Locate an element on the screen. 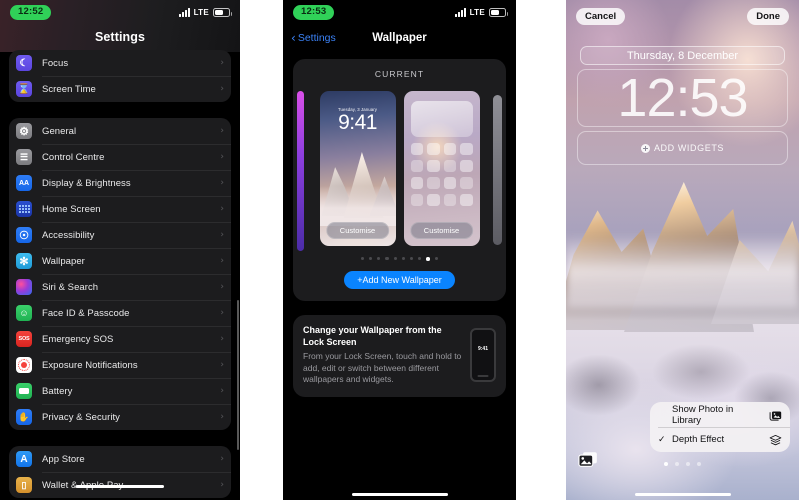 The height and width of the screenshot is (500, 799). flower-icon: ✻ is located at coordinates (24, 261).